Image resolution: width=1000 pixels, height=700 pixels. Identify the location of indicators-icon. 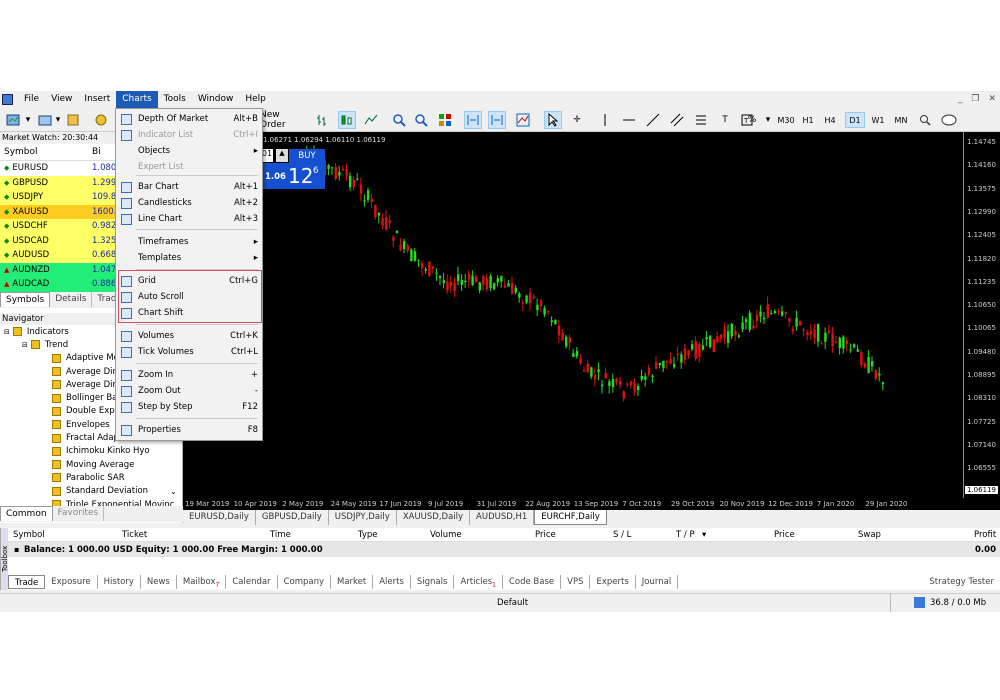
(523, 120).